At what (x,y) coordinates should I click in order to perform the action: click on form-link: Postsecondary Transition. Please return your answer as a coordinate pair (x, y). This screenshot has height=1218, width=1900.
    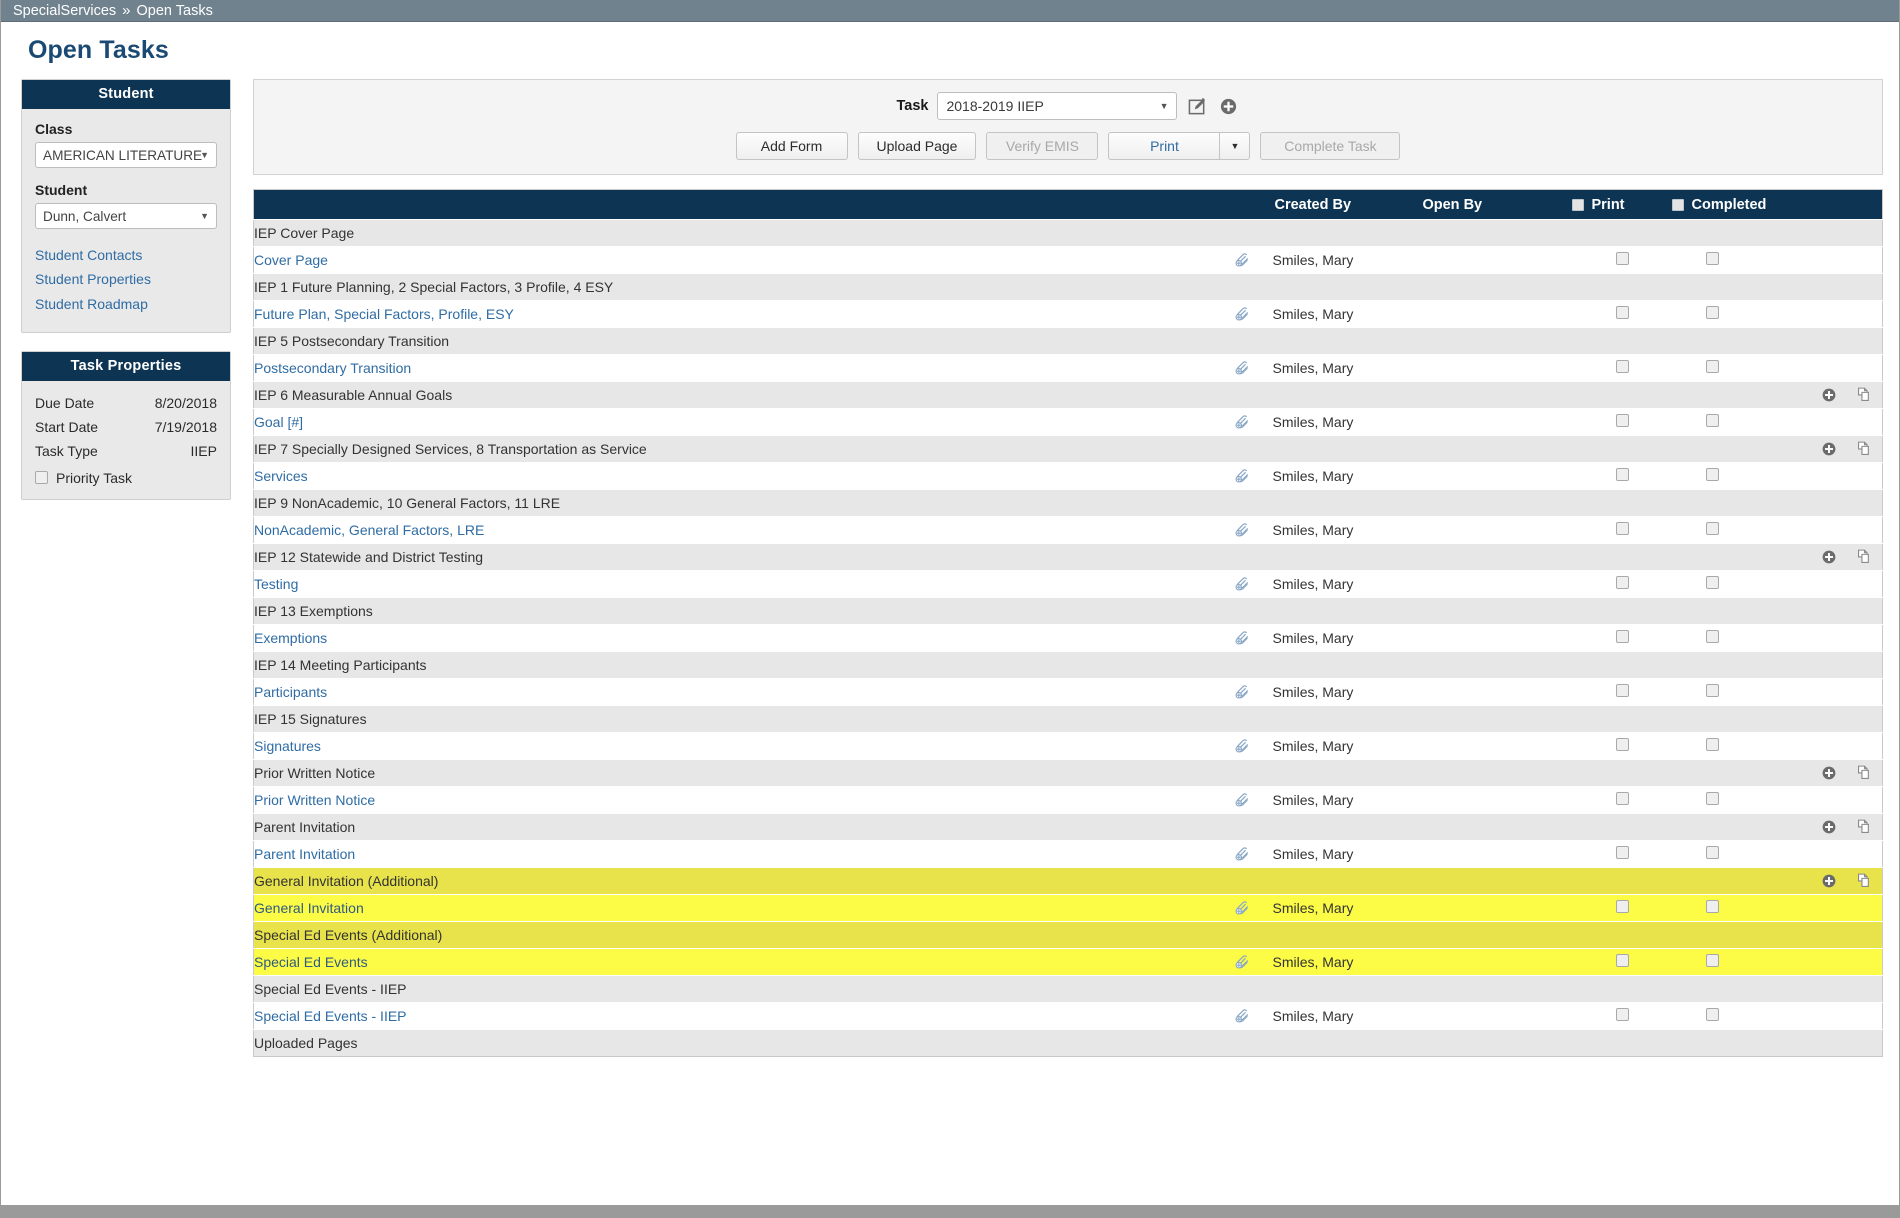
    Looking at the image, I should click on (332, 368).